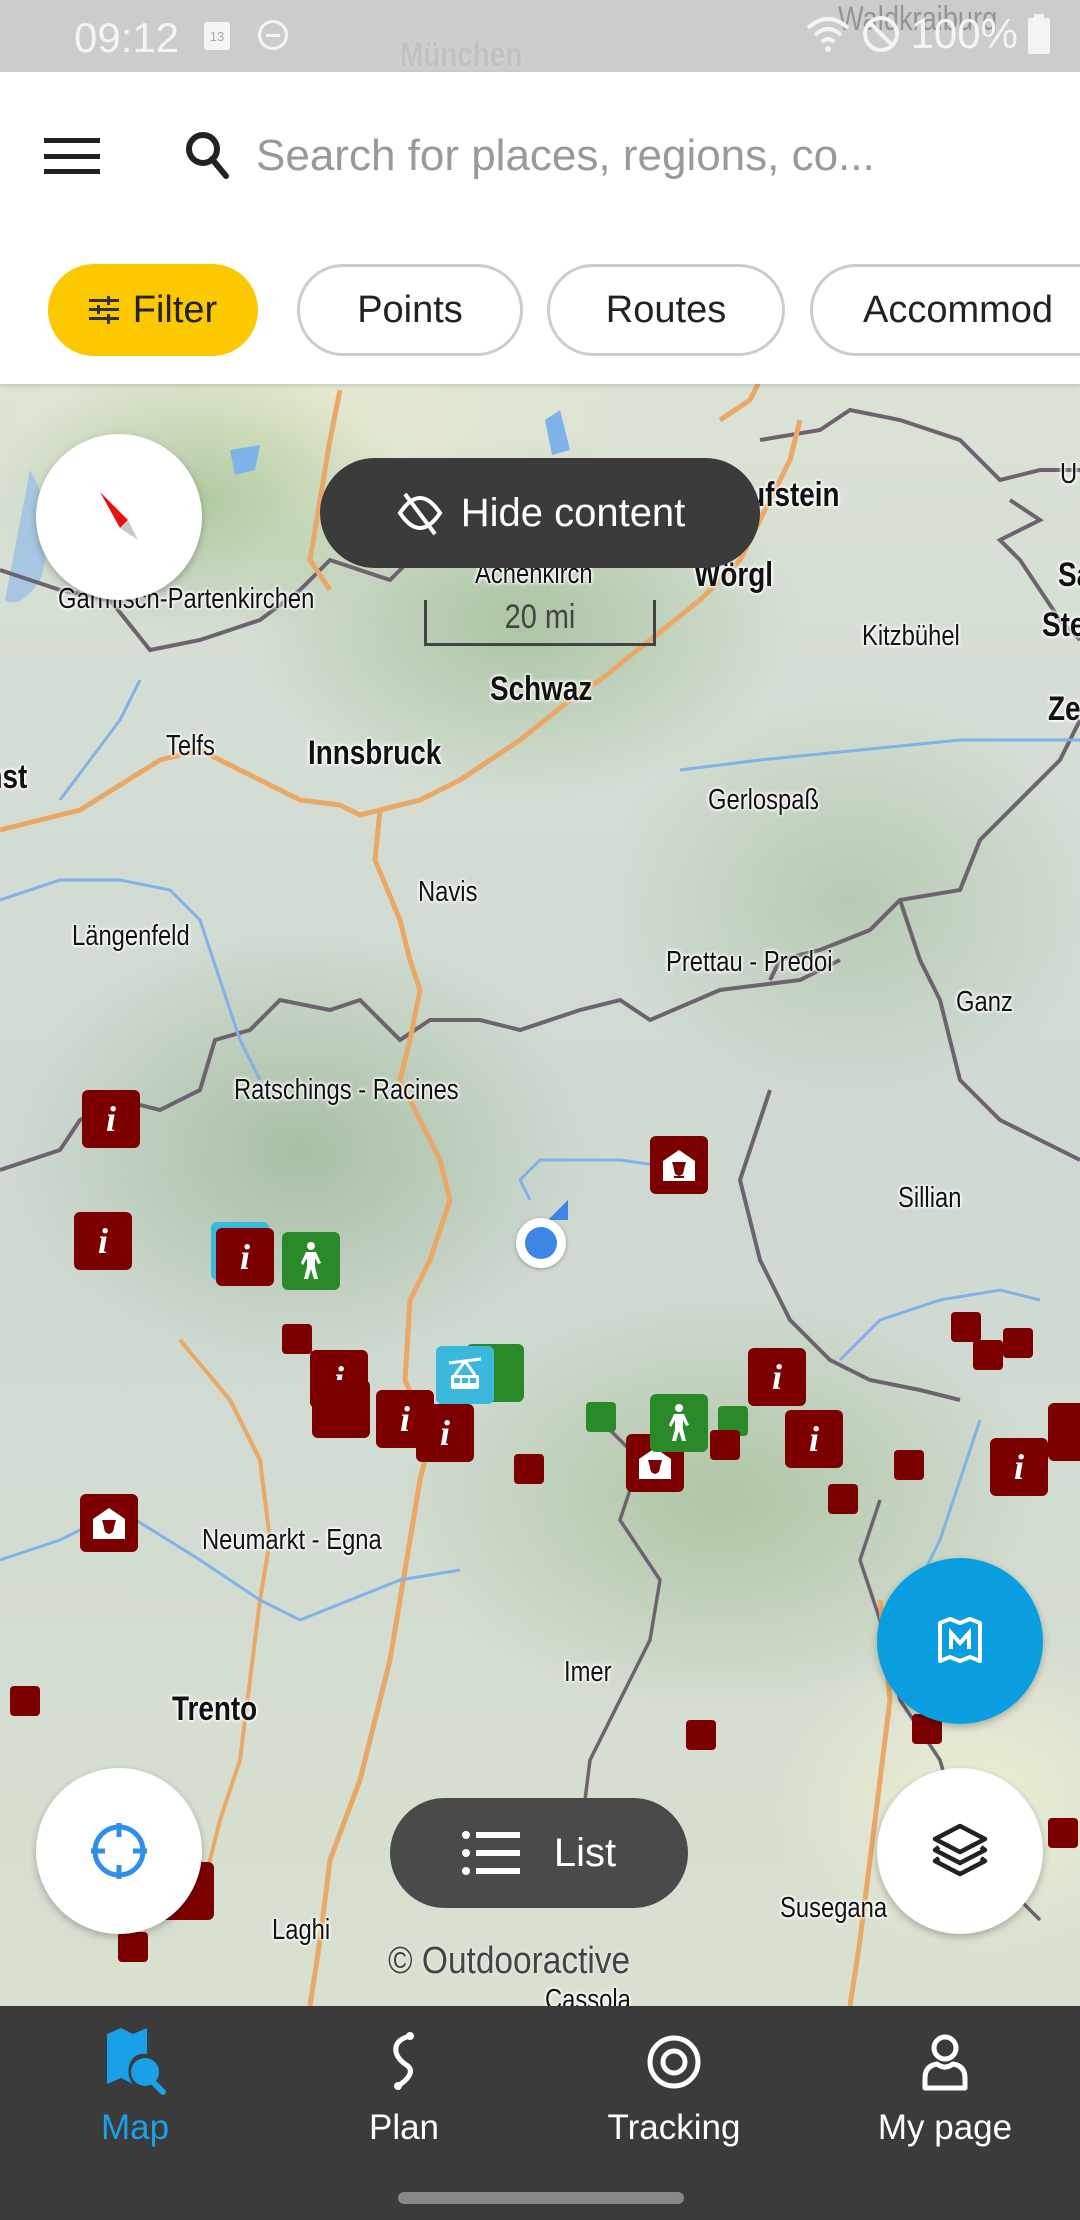 The image size is (1080, 2220). Describe the element at coordinates (827, 34) in the screenshot. I see `wifi-icon` at that location.